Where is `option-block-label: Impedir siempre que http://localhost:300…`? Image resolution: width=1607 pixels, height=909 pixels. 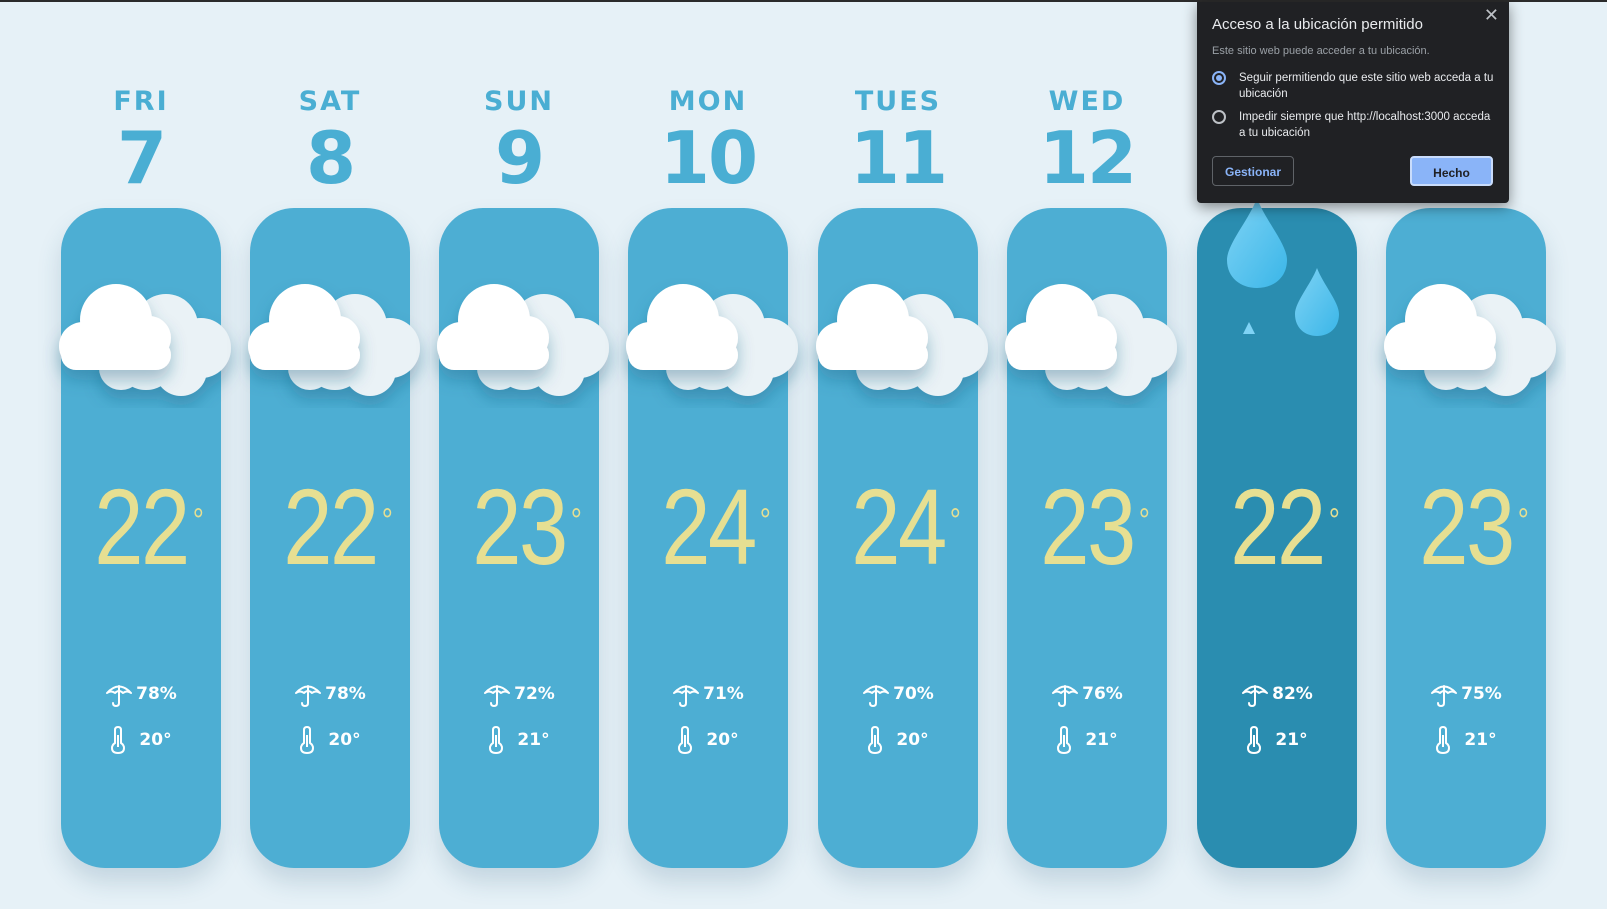 option-block-label: Impedir siempre que http://localhost:300… is located at coordinates (1365, 125).